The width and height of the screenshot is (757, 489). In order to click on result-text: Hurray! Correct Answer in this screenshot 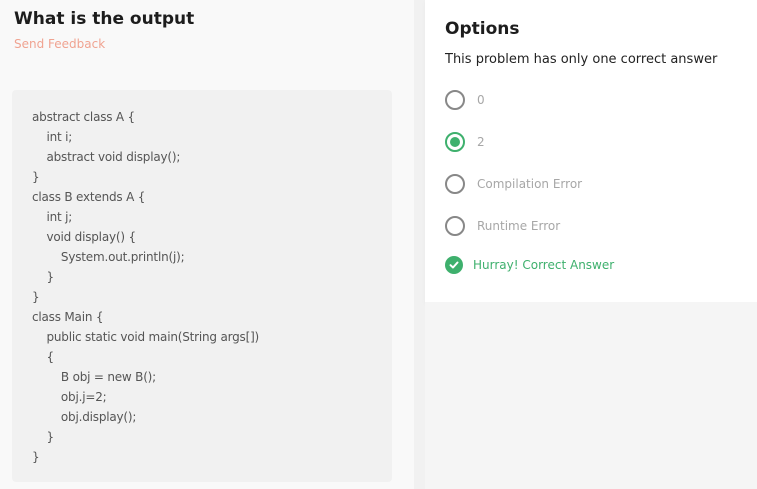, I will do `click(544, 265)`.